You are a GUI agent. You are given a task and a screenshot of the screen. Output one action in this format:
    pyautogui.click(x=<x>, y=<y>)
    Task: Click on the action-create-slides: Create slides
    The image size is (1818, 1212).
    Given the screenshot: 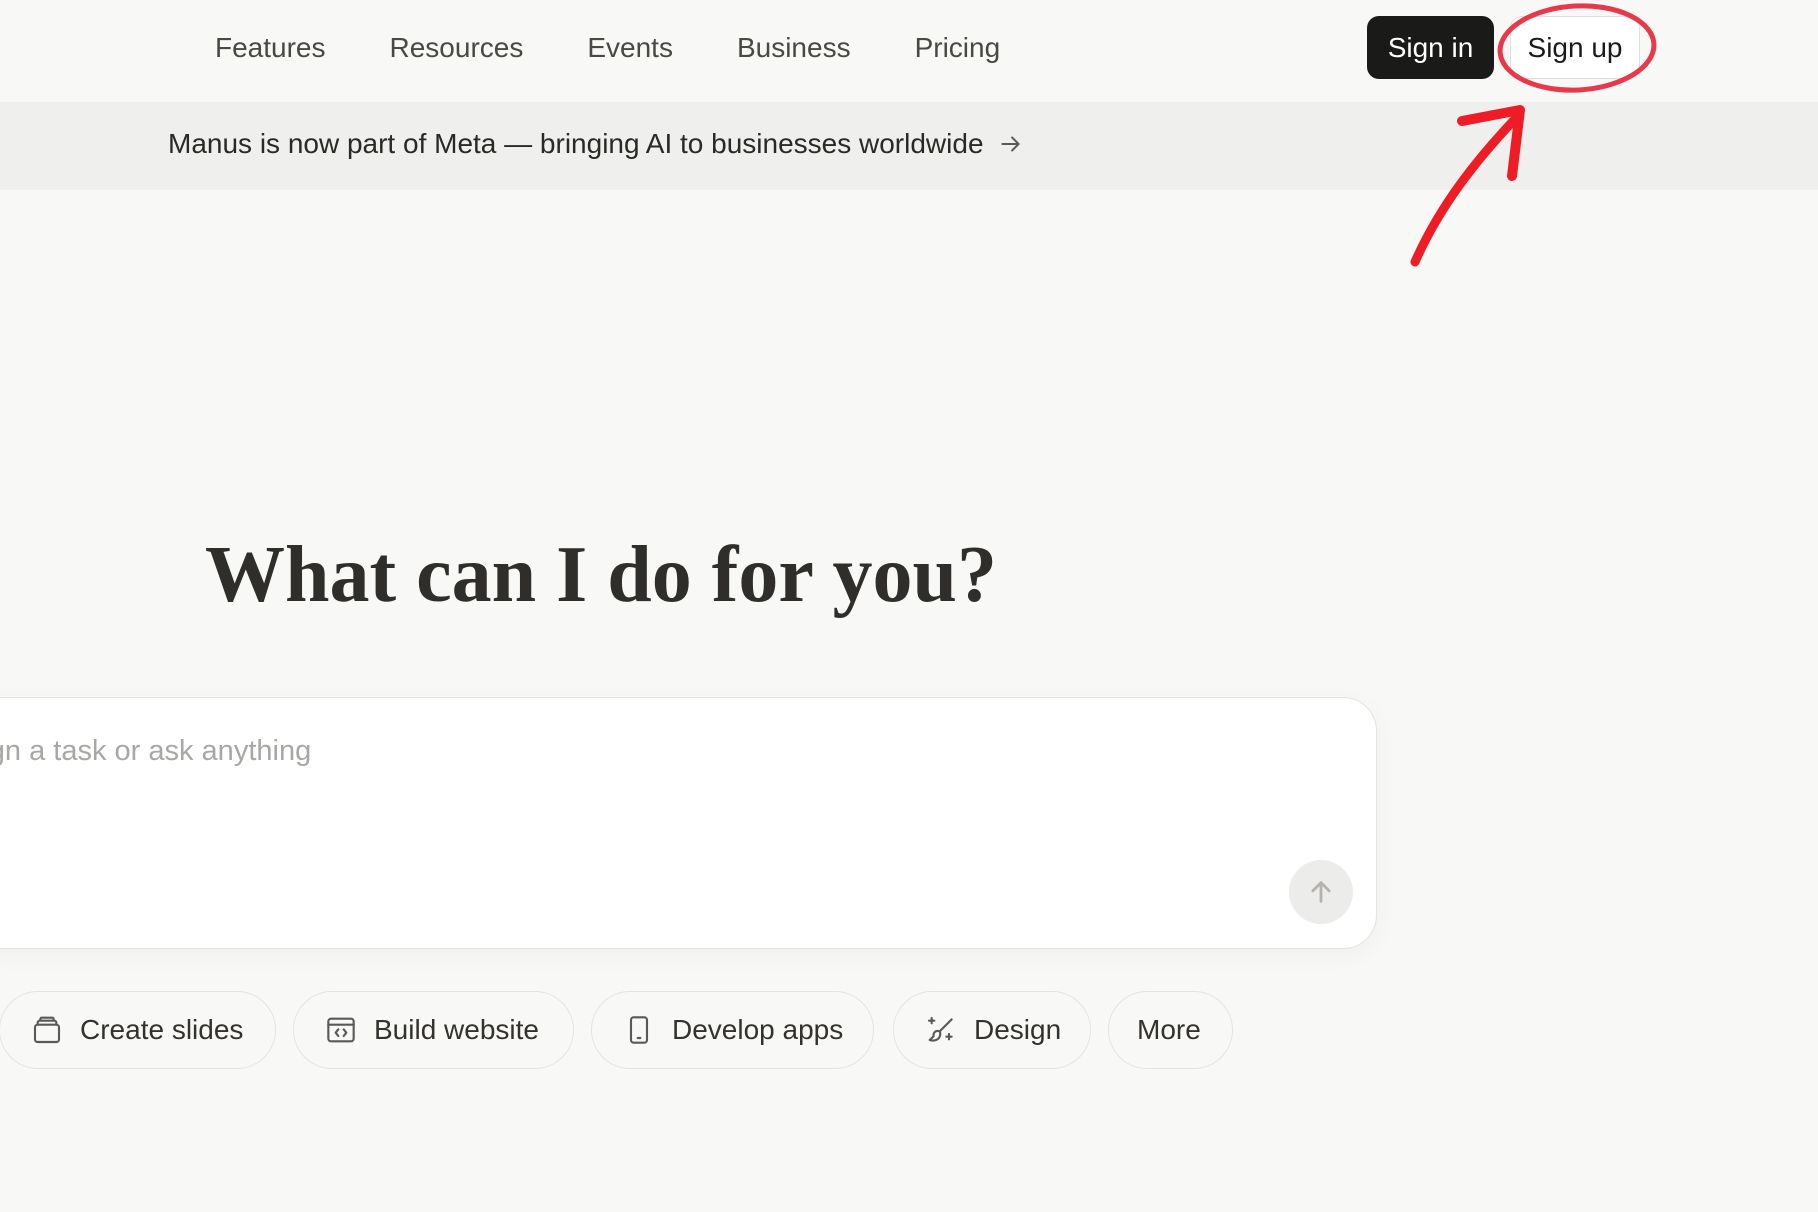 What is the action you would take?
    pyautogui.click(x=138, y=1030)
    